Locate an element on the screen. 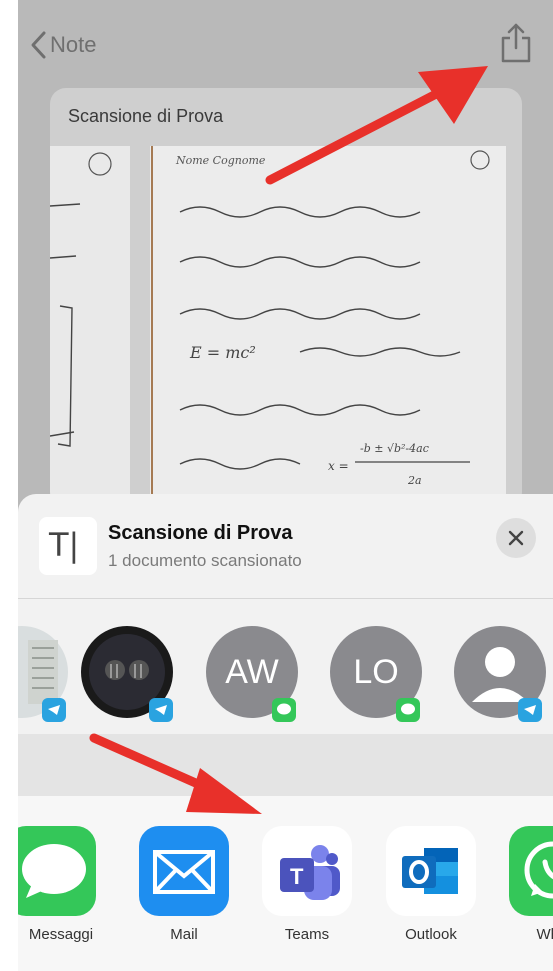 The image size is (553, 971). close-button is located at coordinates (516, 538).